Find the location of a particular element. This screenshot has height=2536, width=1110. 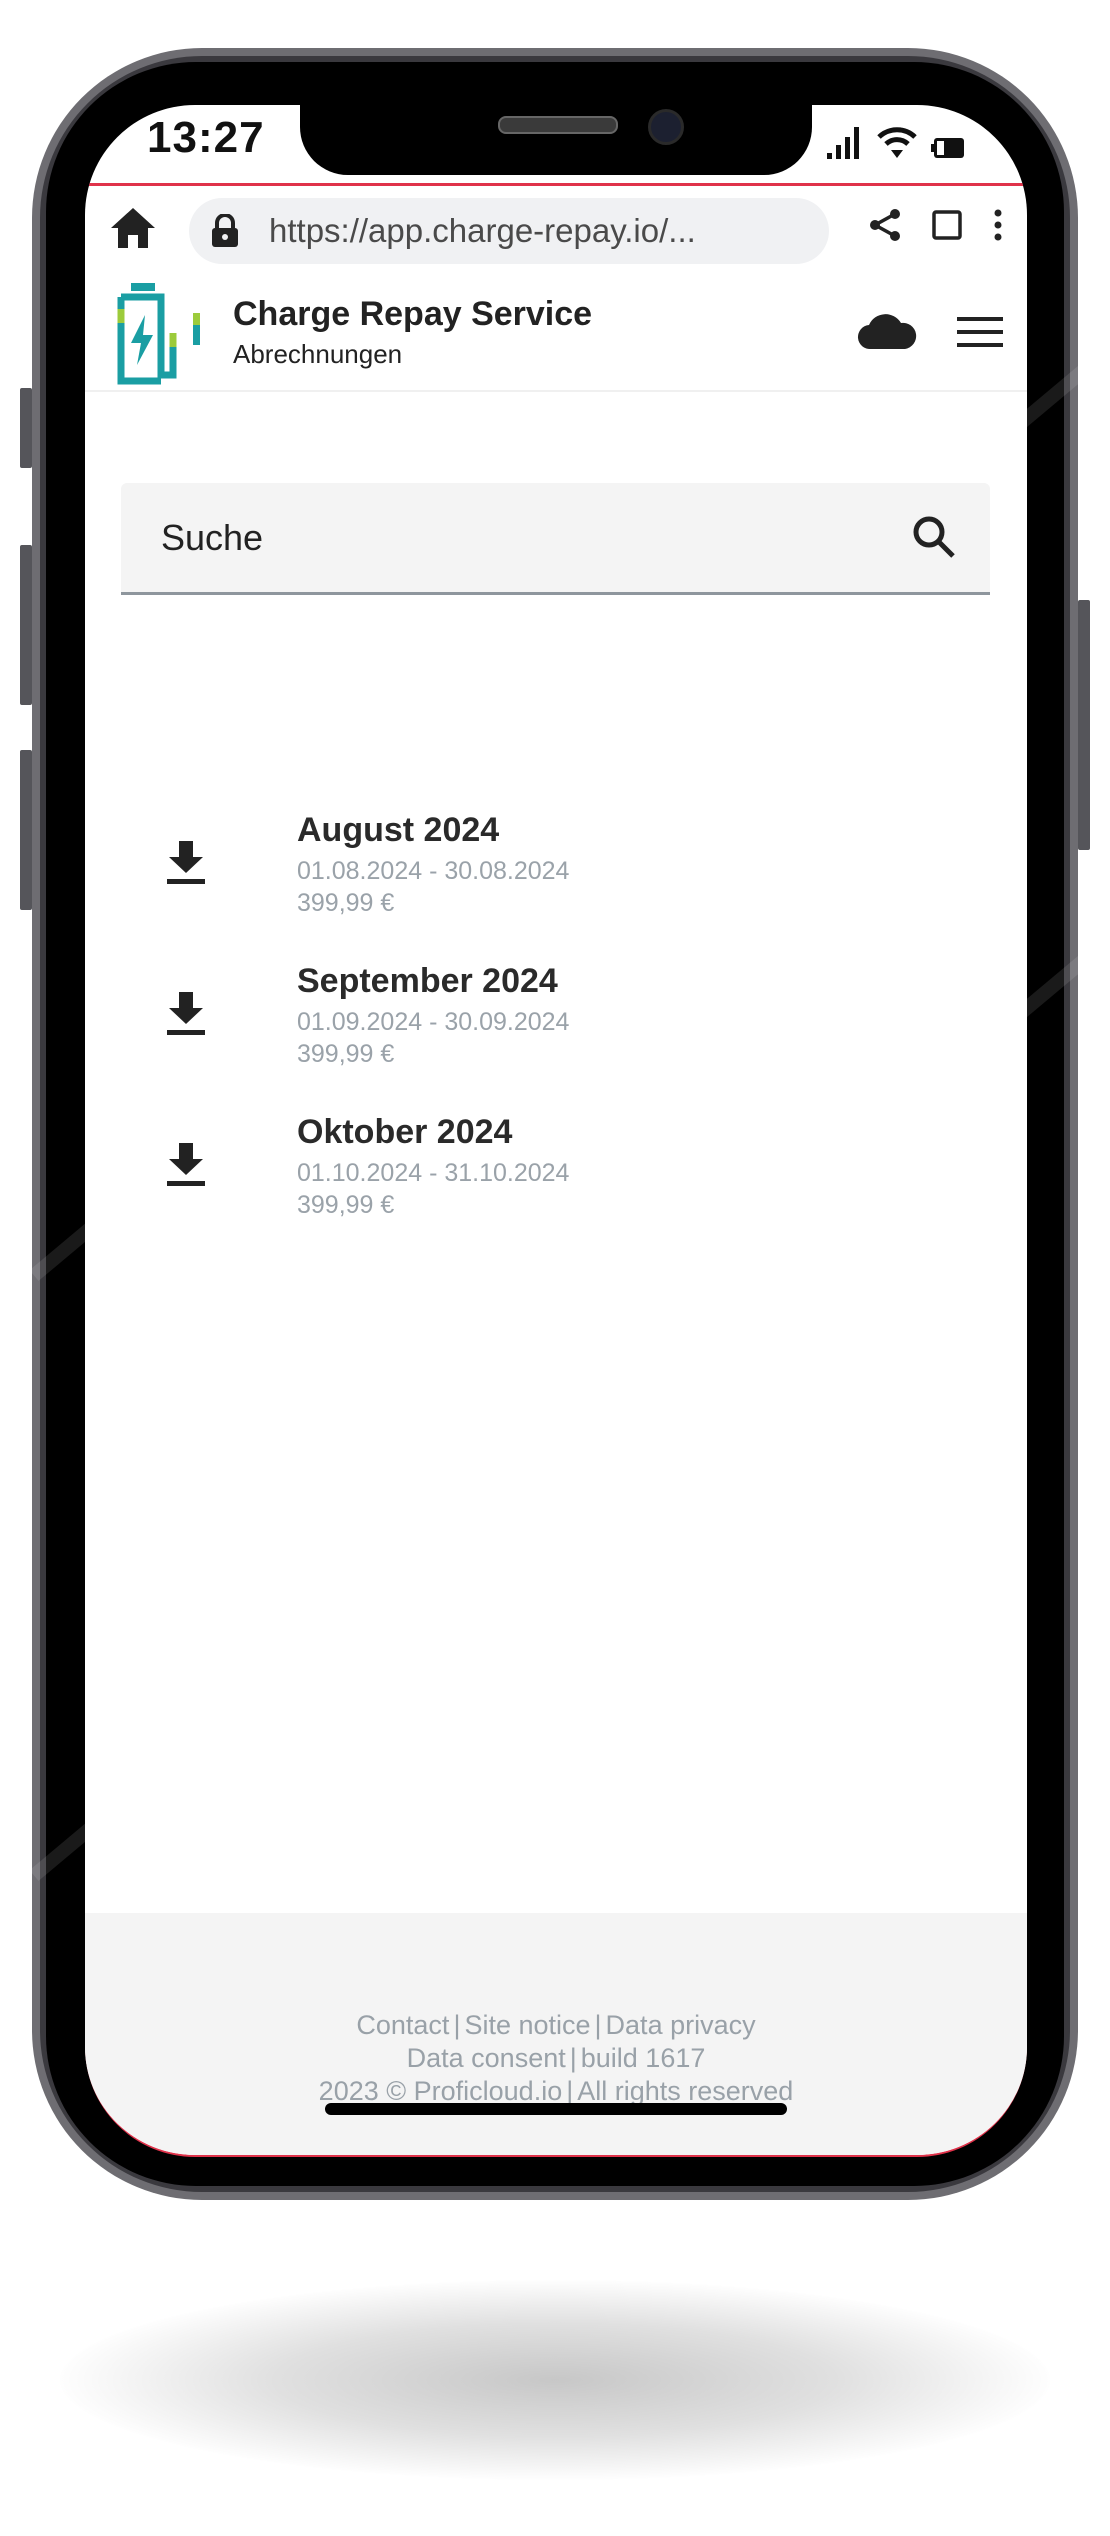

signal-icon is located at coordinates (843, 143).